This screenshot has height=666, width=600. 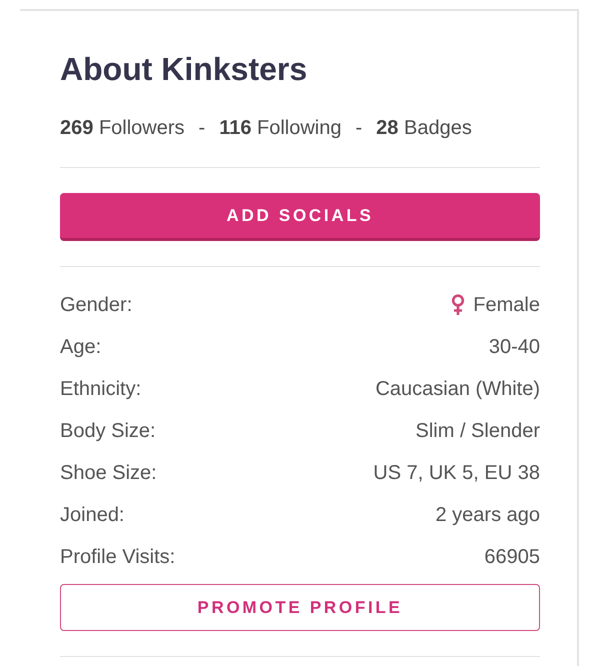 What do you see at coordinates (458, 305) in the screenshot?
I see `female-icon` at bounding box center [458, 305].